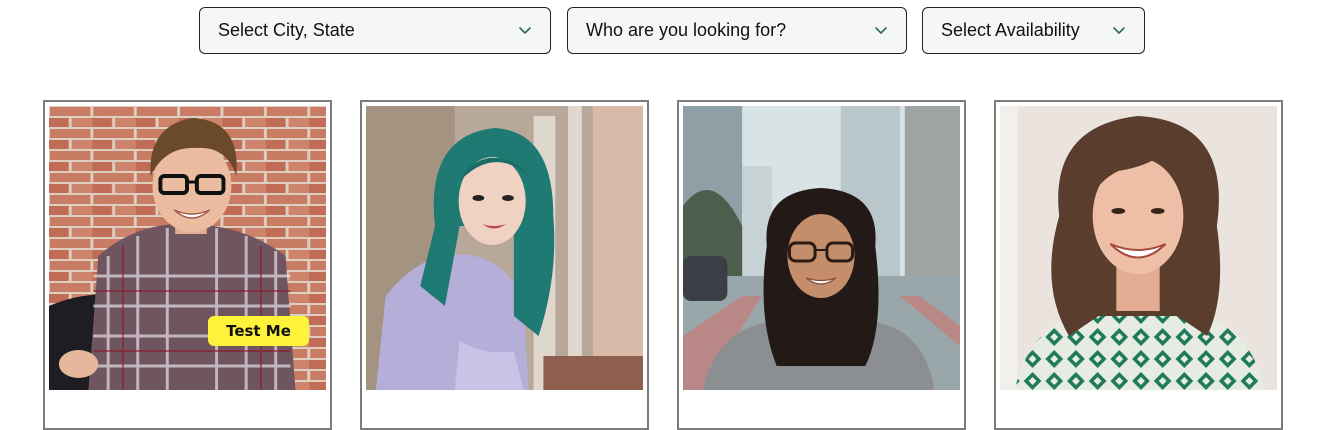 This screenshot has width=1324, height=430. Describe the element at coordinates (686, 30) in the screenshot. I see `looking-for-select-label: Who are you looking for?` at that location.